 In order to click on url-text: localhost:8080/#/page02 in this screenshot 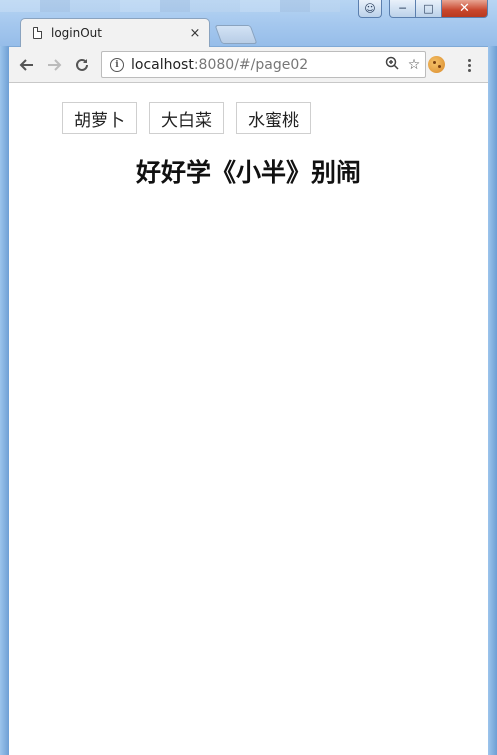, I will do `click(256, 65)`.